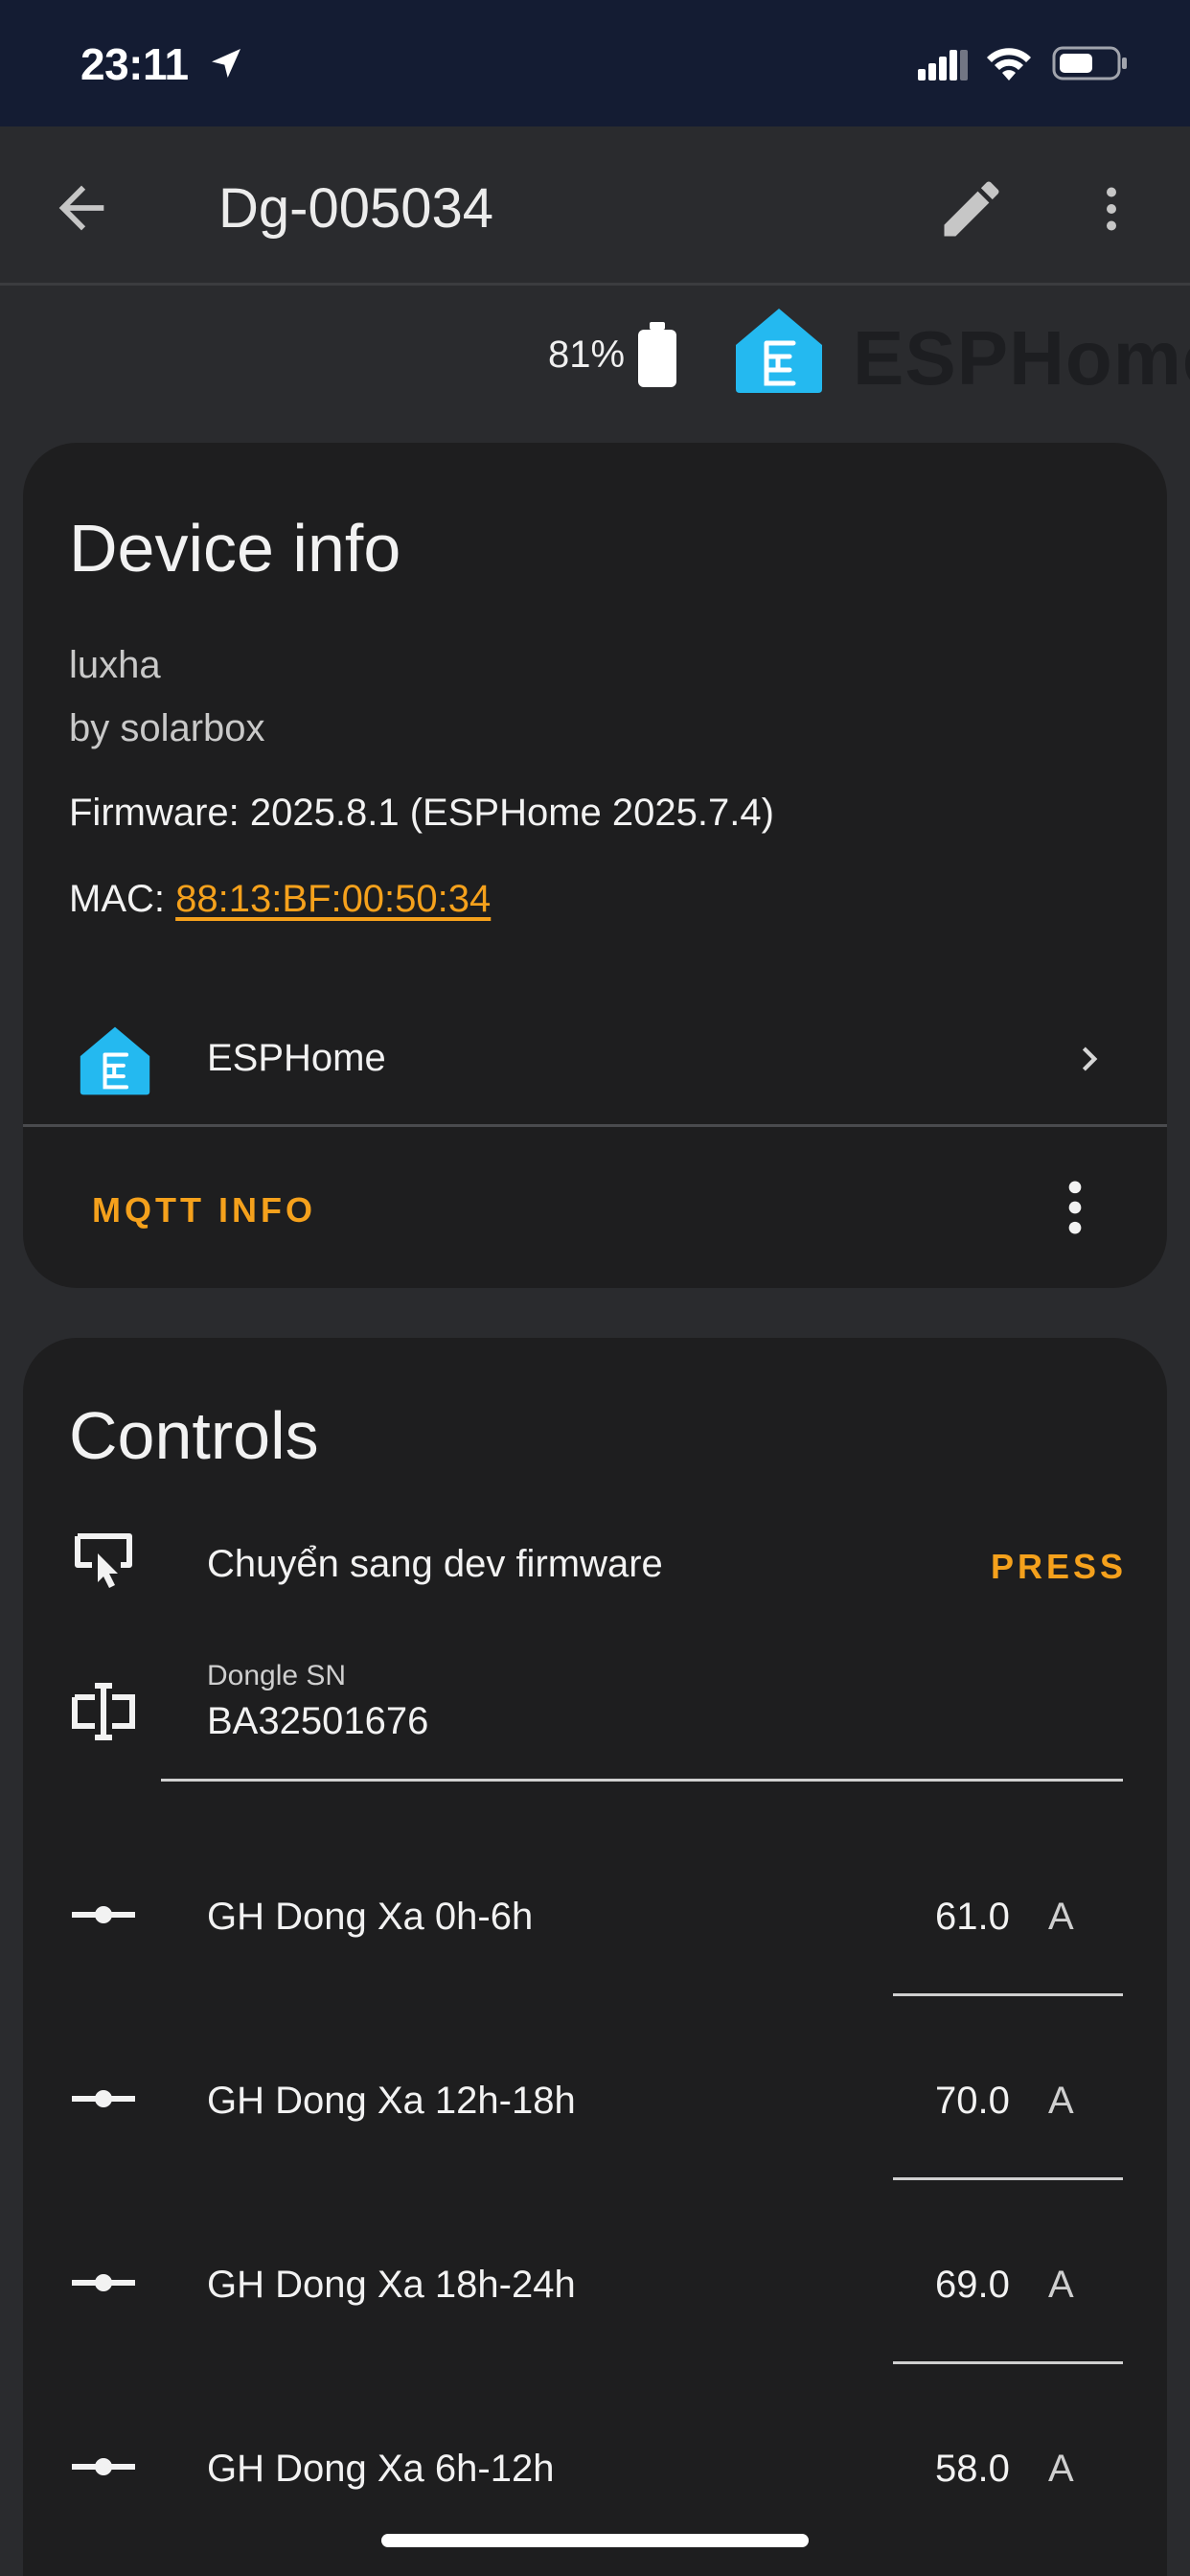 This screenshot has width=1190, height=2576. Describe the element at coordinates (587, 355) in the screenshot. I see `battery-percent: 81%` at that location.